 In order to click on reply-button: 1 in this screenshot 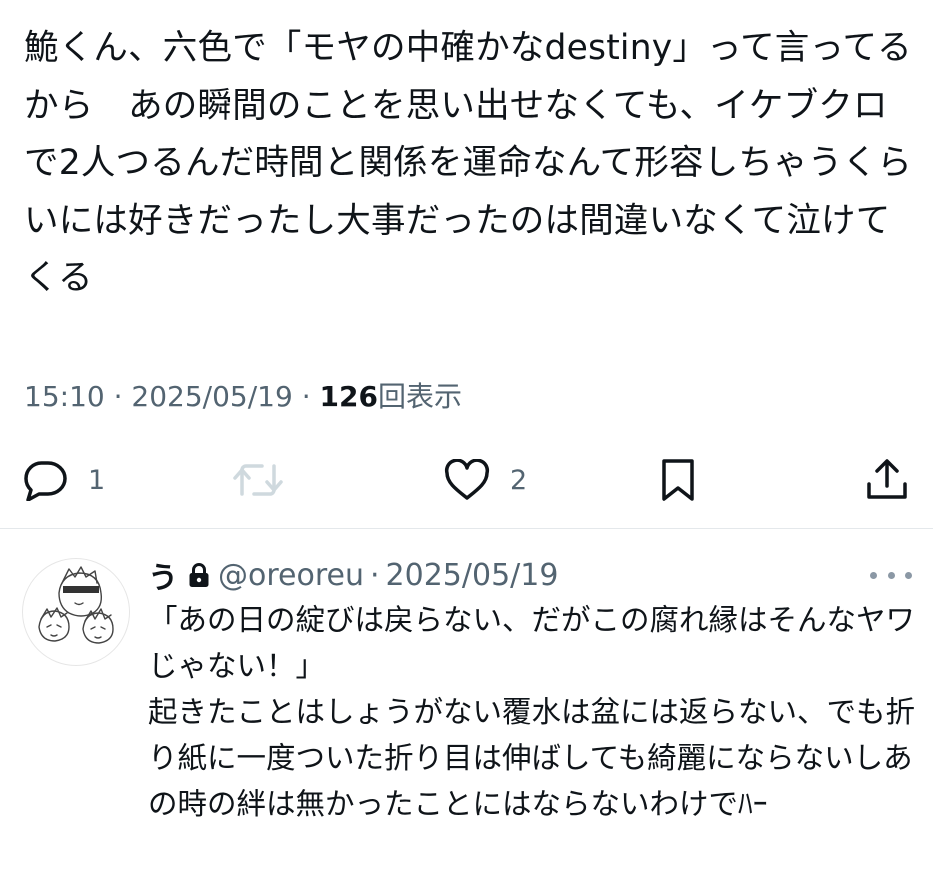, I will do `click(63, 480)`.